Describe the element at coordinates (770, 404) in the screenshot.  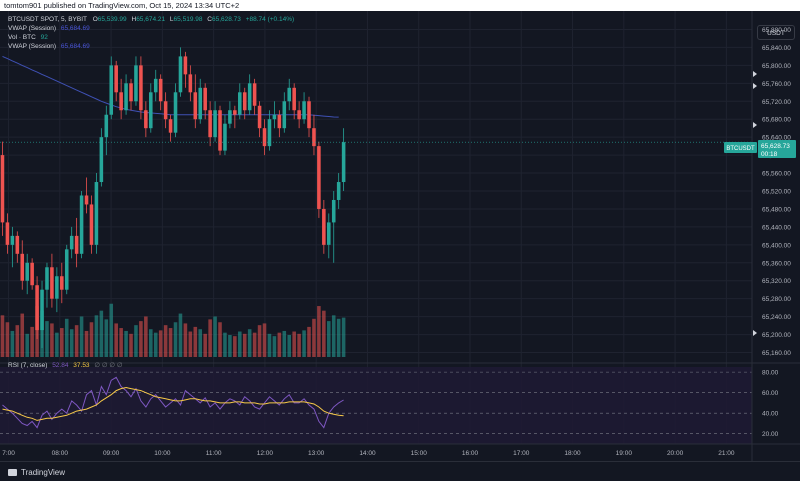
I see `rsi-axis: 20.00 40.00 60.00 80.00` at that location.